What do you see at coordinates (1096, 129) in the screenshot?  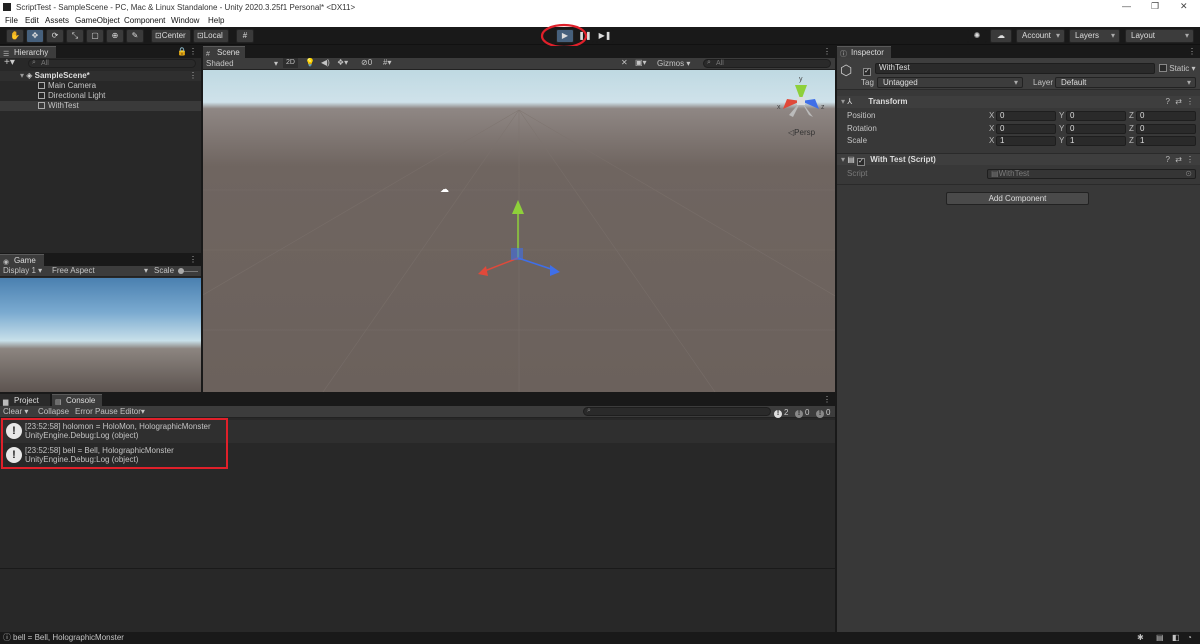 I see `rotation-y-field: 0` at bounding box center [1096, 129].